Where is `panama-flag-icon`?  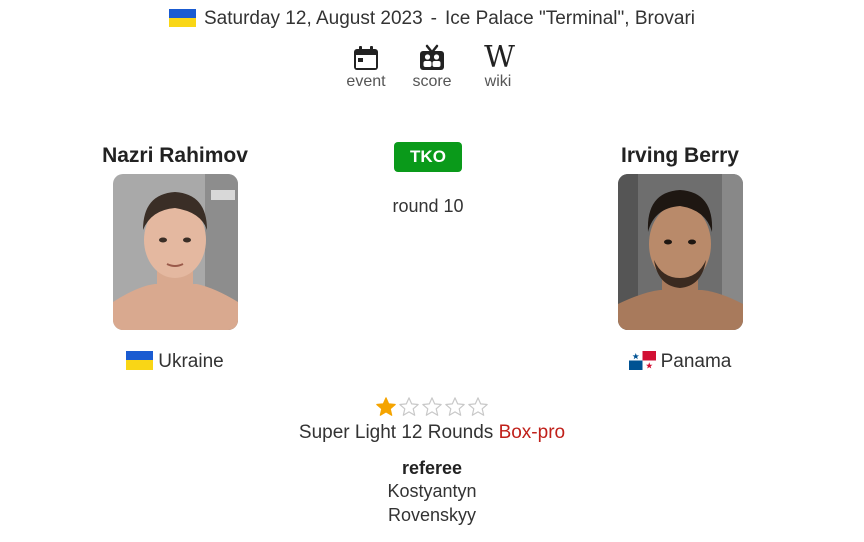
panama-flag-icon is located at coordinates (642, 360).